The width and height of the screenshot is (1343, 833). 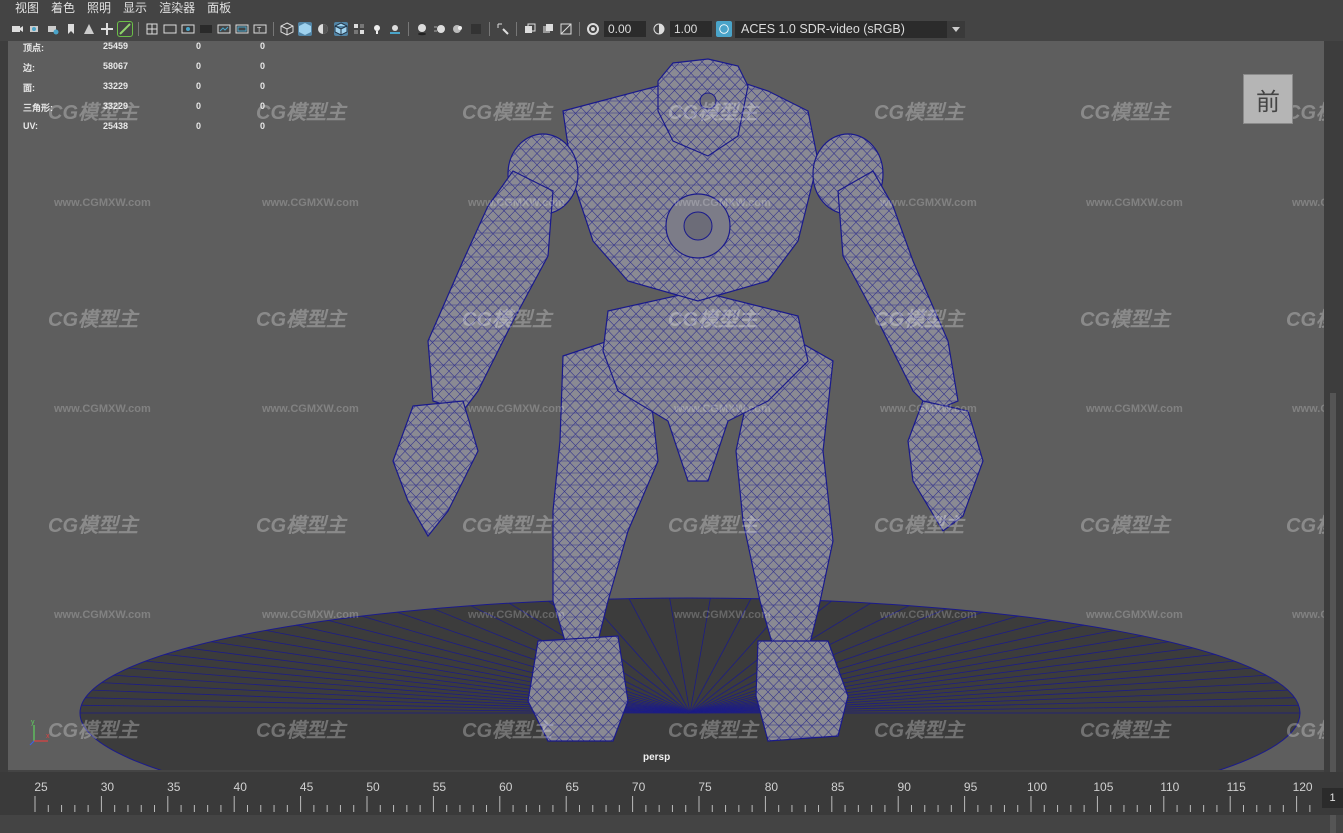 What do you see at coordinates (373, 787) in the screenshot?
I see `timeline-tick-label: 50` at bounding box center [373, 787].